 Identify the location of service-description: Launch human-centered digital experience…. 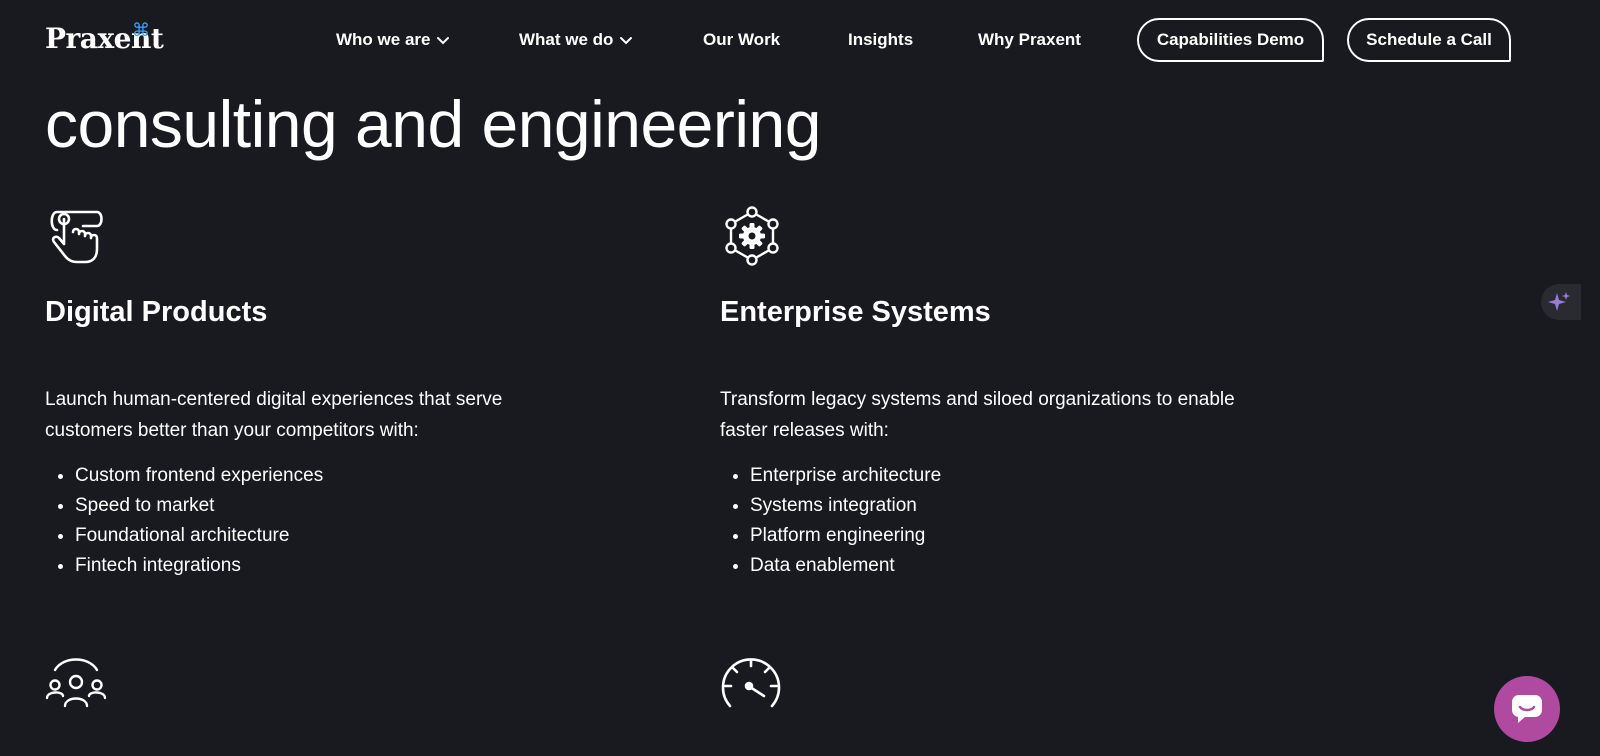
(274, 415).